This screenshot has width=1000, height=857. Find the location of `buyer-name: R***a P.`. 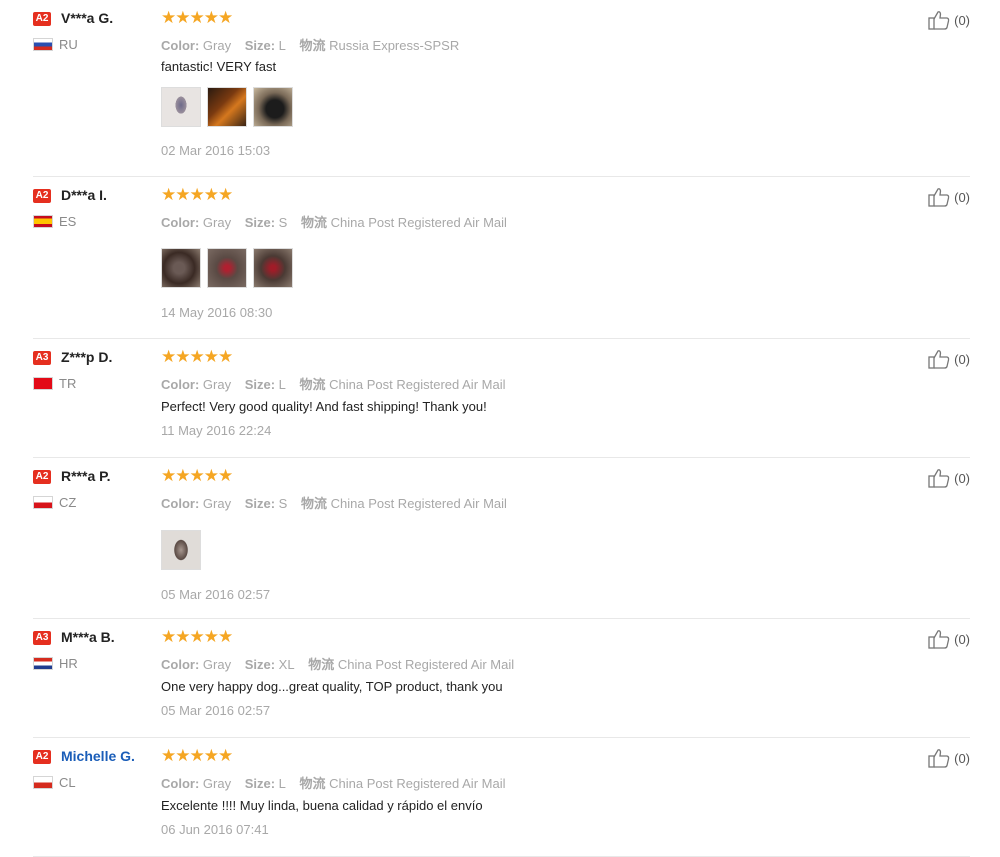

buyer-name: R***a P. is located at coordinates (86, 476).